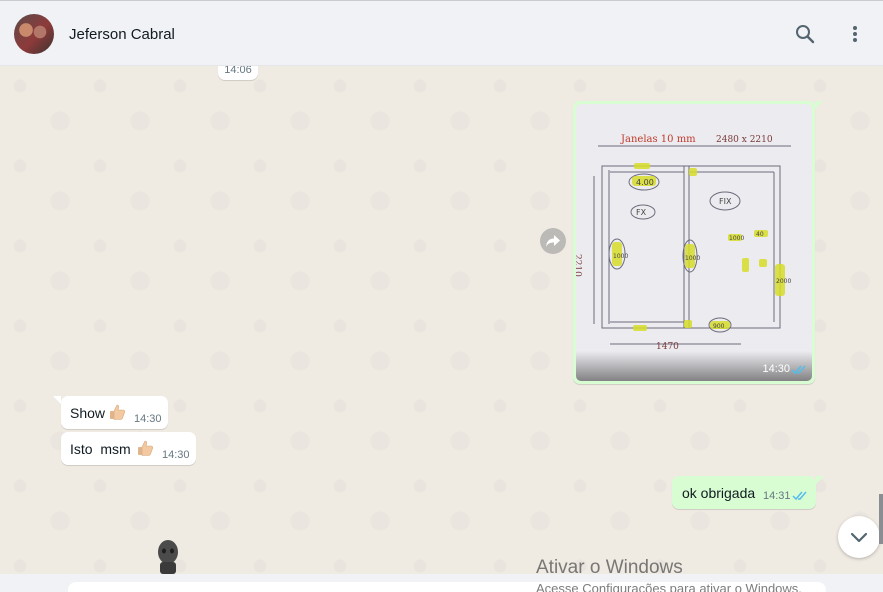 The width and height of the screenshot is (883, 592). Describe the element at coordinates (719, 326) in the screenshot. I see `sketch-label: 900` at that location.